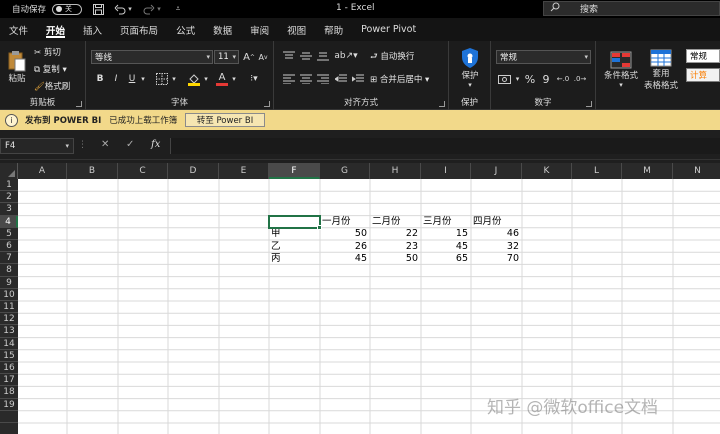 Image resolution: width=720 pixels, height=434 pixels. What do you see at coordinates (50, 69) in the screenshot?
I see `copy-button: ⧉ 复制 ▾` at bounding box center [50, 69].